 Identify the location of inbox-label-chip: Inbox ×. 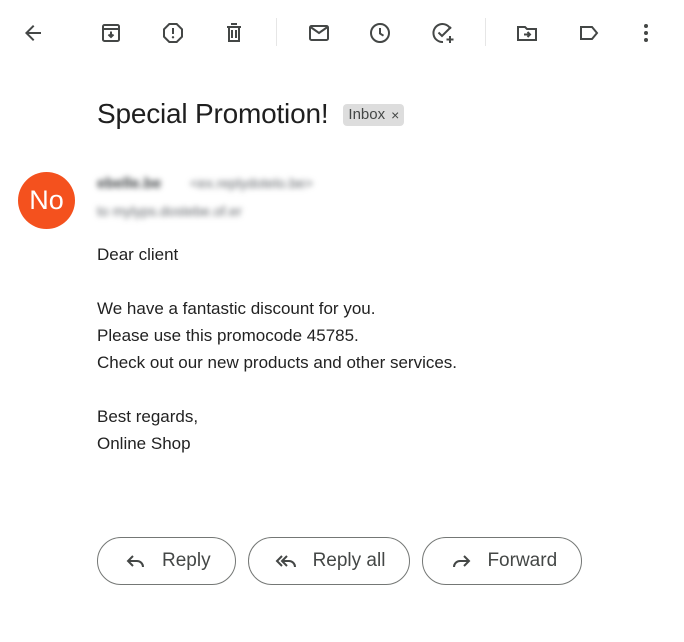
(374, 115).